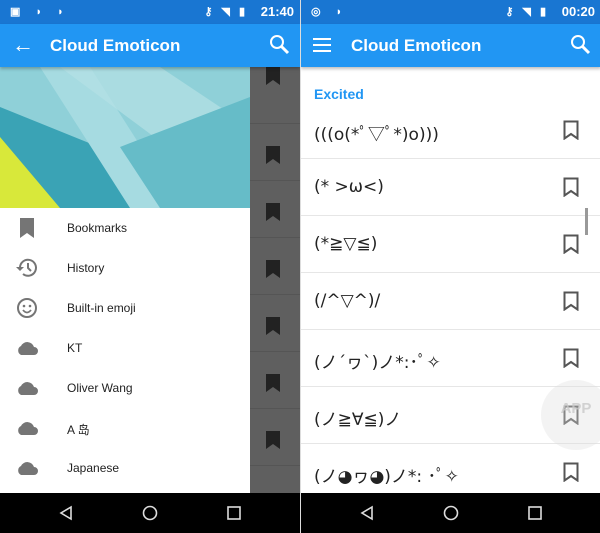 Image resolution: width=600 pixels, height=533 pixels. I want to click on clock: 00:20, so click(578, 11).